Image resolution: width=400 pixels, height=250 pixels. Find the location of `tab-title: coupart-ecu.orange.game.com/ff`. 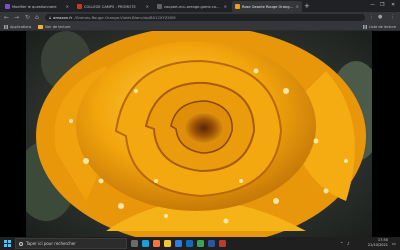

tab-title: coupart-ecu.orange.game.com/ff is located at coordinates (193, 6).